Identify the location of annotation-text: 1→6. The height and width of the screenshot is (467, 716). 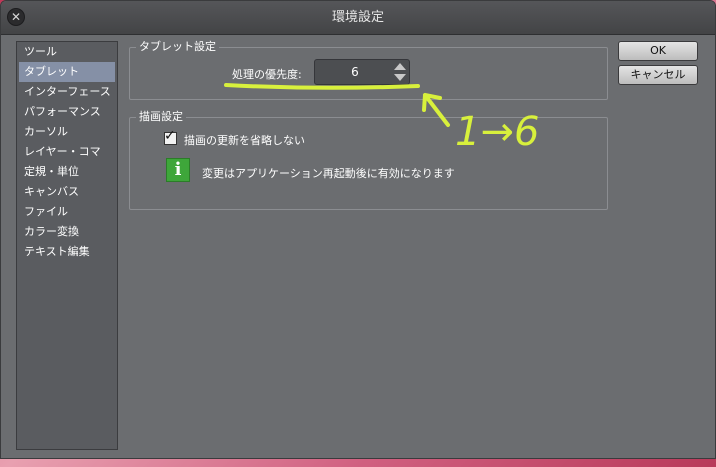
(497, 132).